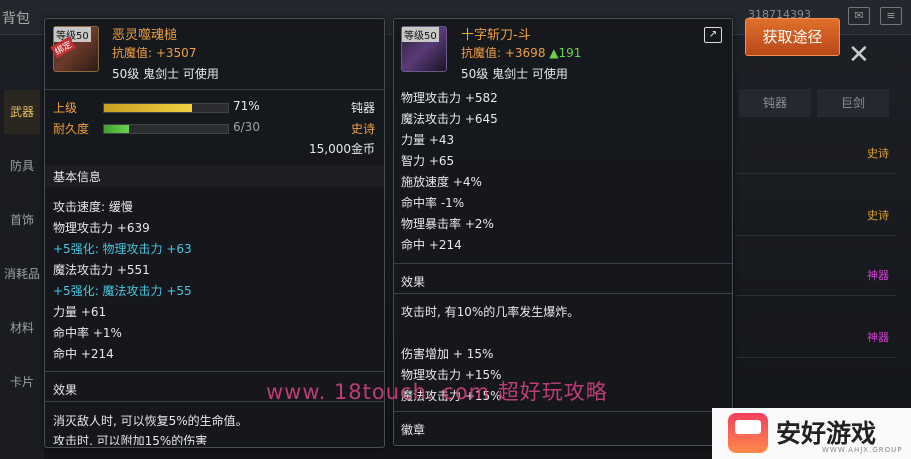 This screenshot has width=911, height=459. I want to click on resist-value: 抗魔值: +3698 ▲191, so click(521, 52).